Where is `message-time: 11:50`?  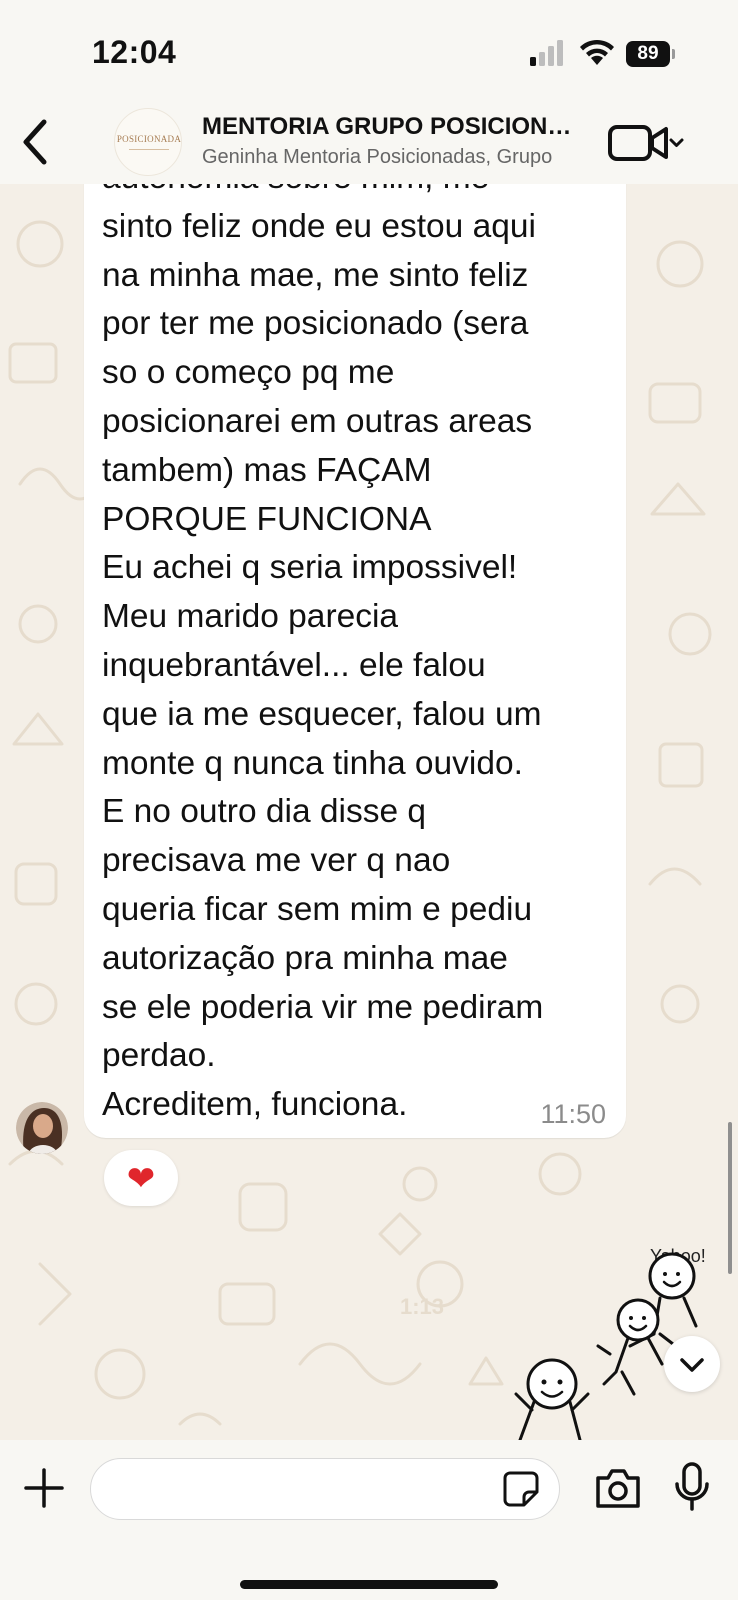 message-time: 11:50 is located at coordinates (573, 1114).